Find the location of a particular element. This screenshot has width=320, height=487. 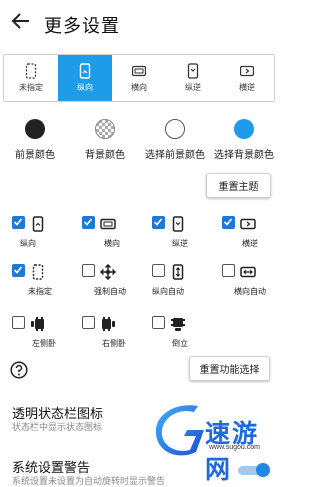

portrait-auto-icon is located at coordinates (178, 272).